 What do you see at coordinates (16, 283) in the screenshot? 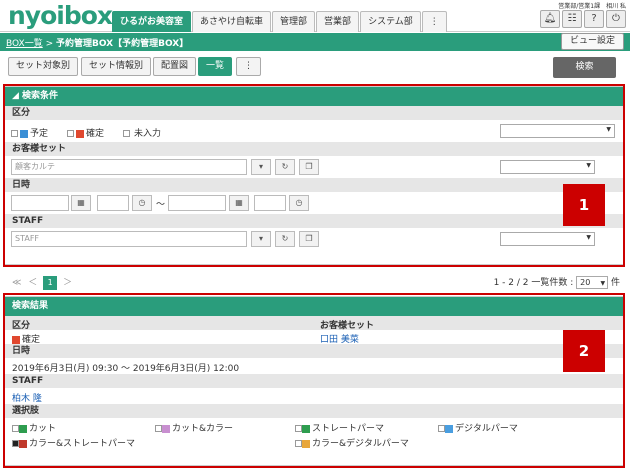
I see `first-page-icon: ≪` at bounding box center [16, 283].